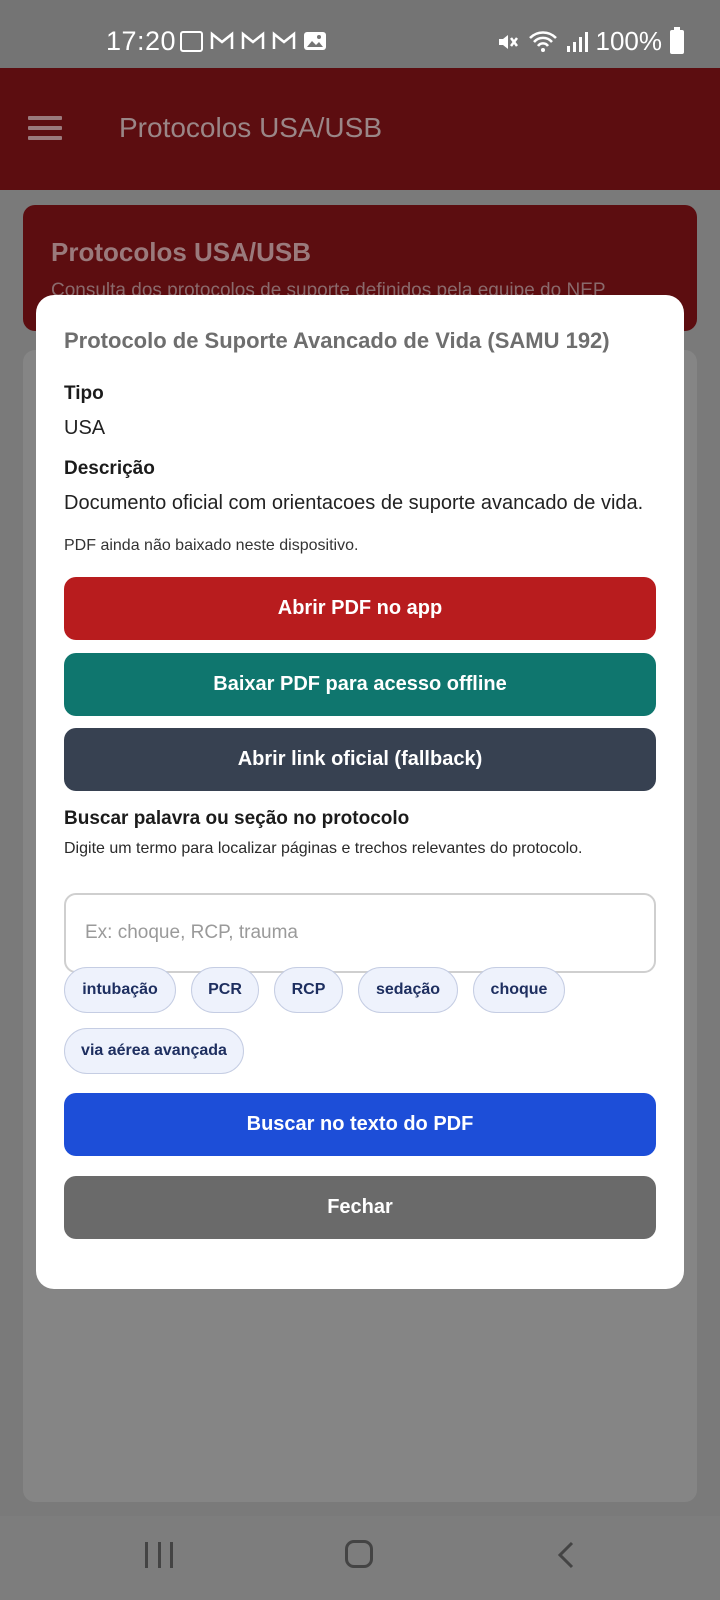  I want to click on wifi-icon, so click(542, 41).